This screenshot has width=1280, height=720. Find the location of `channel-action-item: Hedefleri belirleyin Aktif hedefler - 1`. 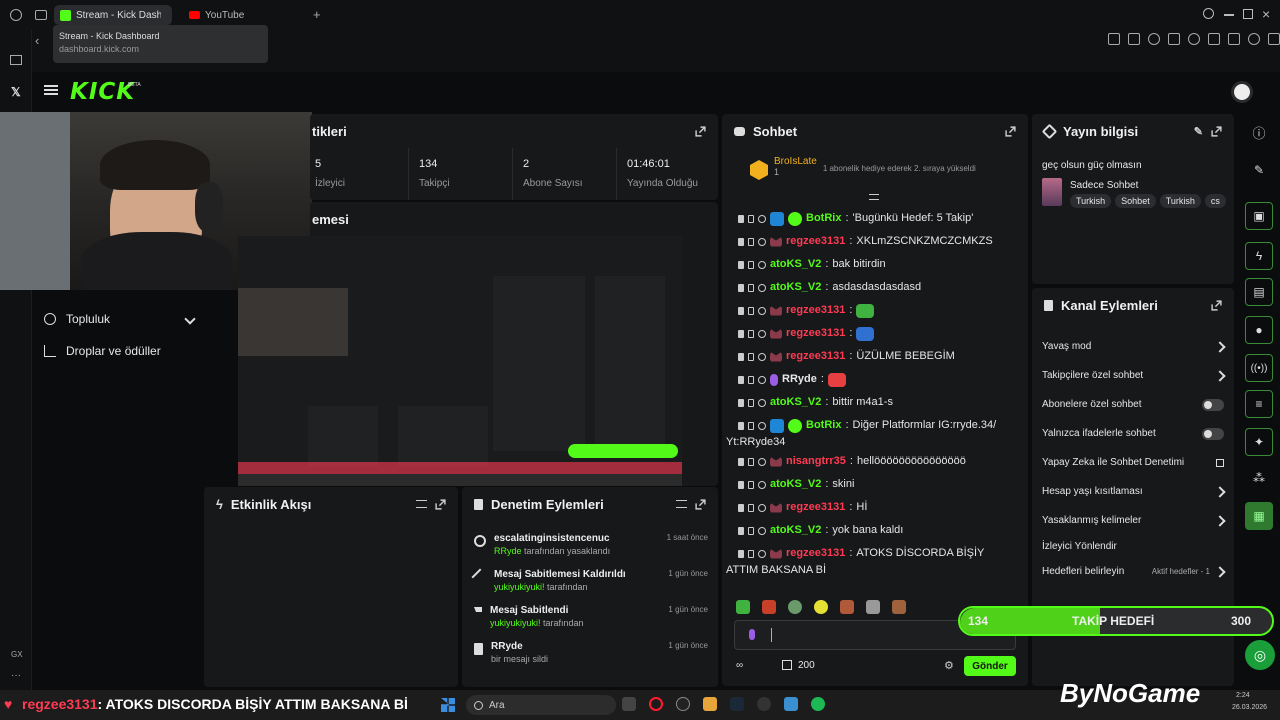

channel-action-item: Hedefleri belirleyin Aktif hedefler - 1 is located at coordinates (1134, 571).